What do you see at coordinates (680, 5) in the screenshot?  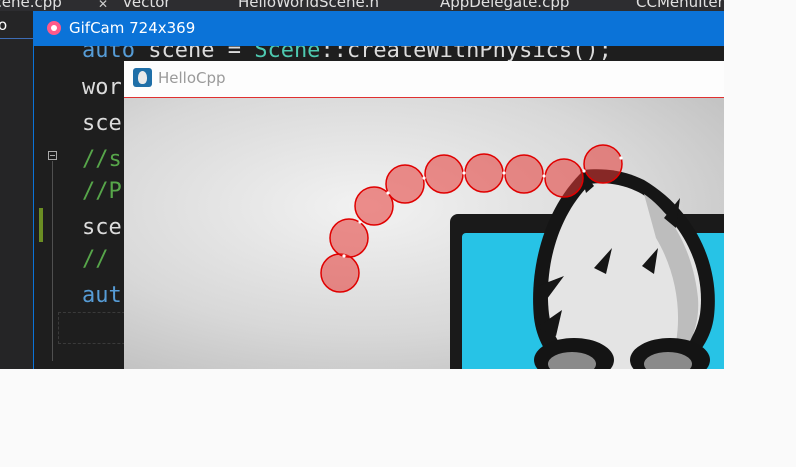 I see `tab-ccmenuitem: CCMenuItem` at bounding box center [680, 5].